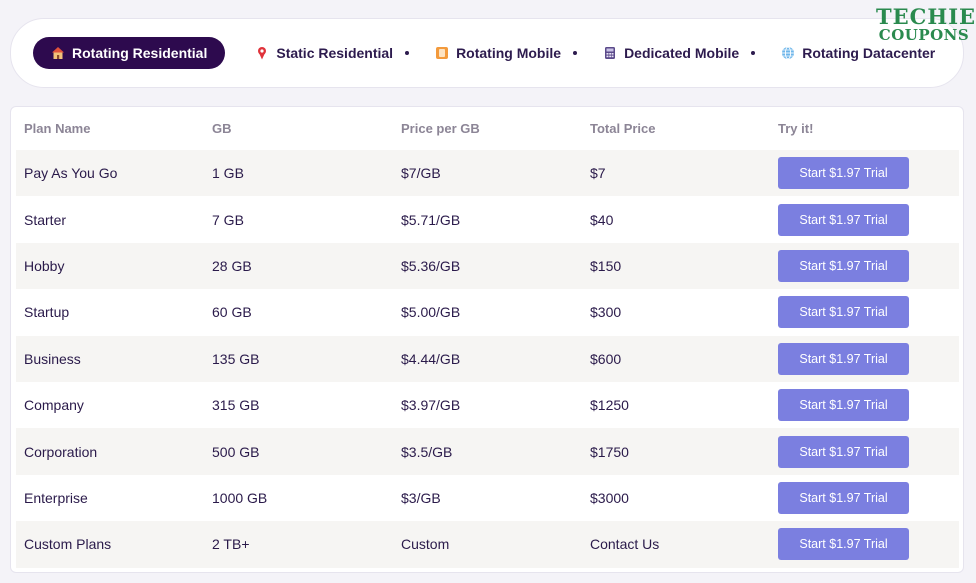 This screenshot has width=976, height=583. I want to click on tab-rotating-residential: Rotating Residential, so click(129, 53).